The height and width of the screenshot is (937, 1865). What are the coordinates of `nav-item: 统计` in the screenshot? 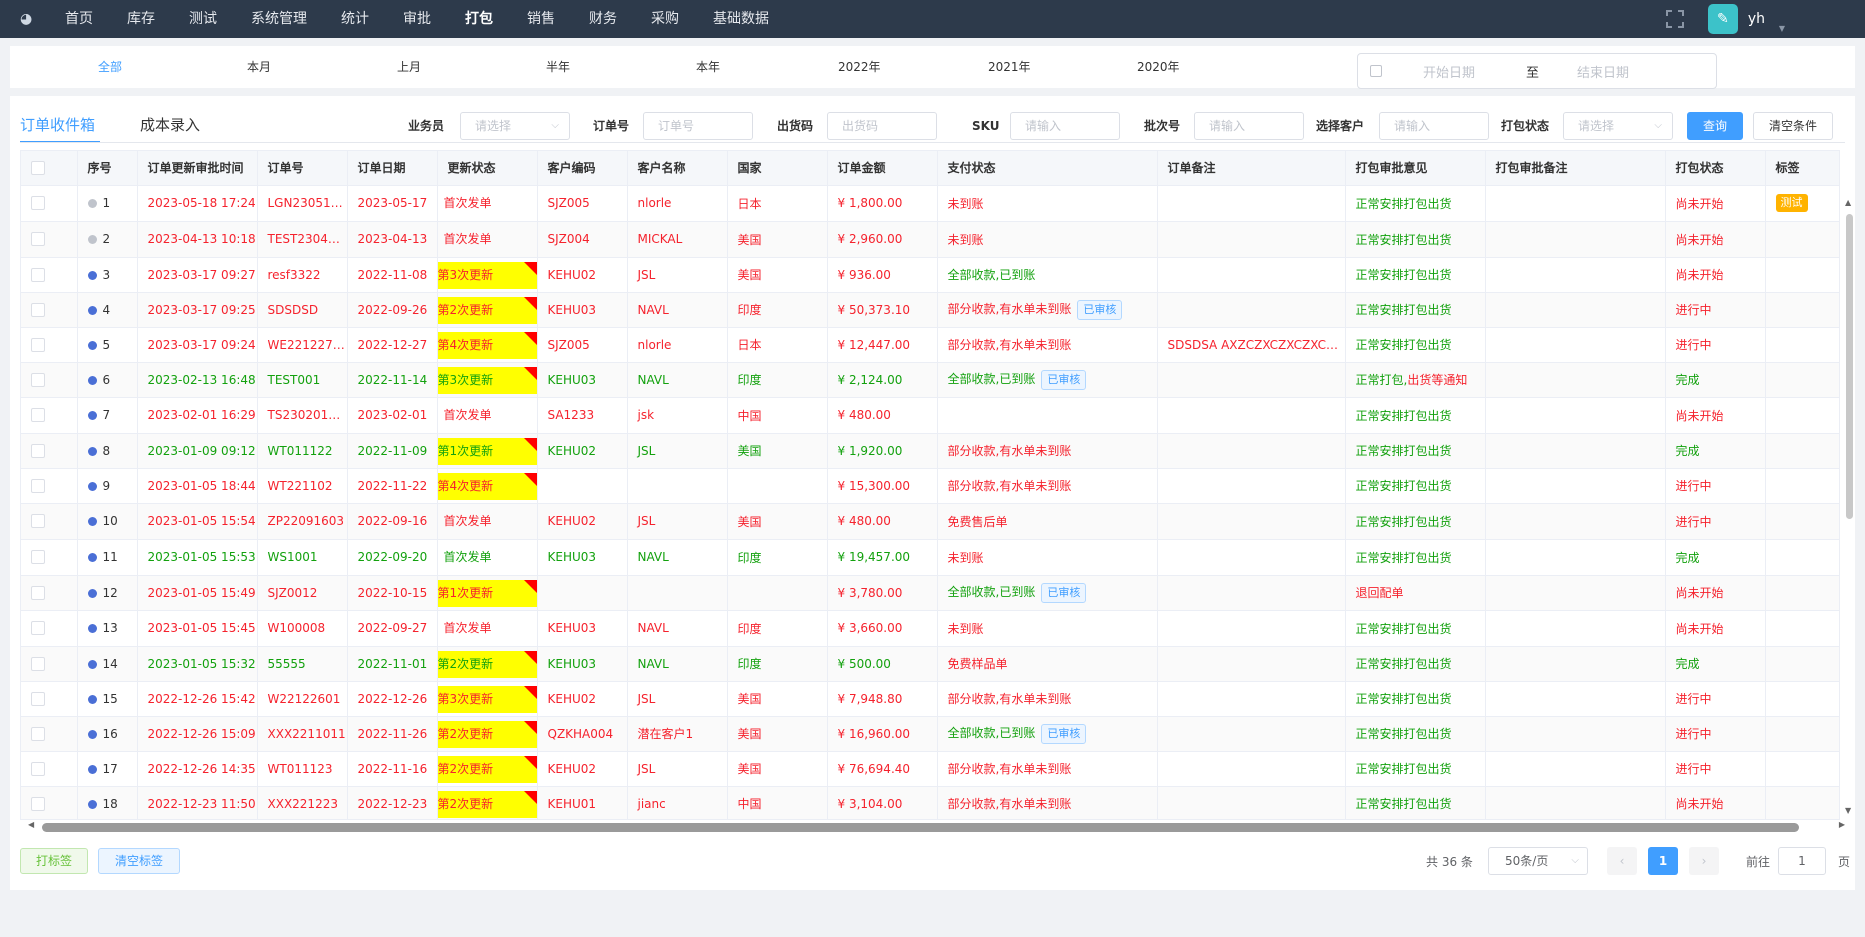 It's located at (355, 19).